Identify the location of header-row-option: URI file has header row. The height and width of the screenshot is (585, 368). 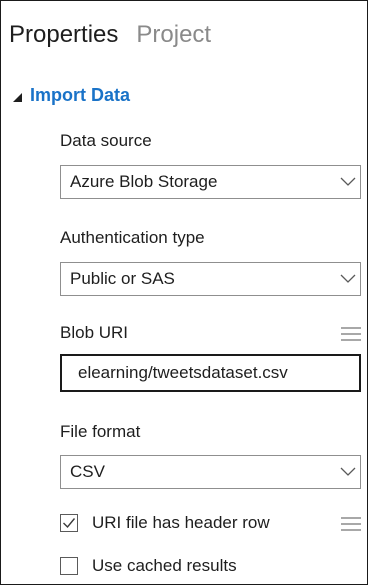
(165, 523).